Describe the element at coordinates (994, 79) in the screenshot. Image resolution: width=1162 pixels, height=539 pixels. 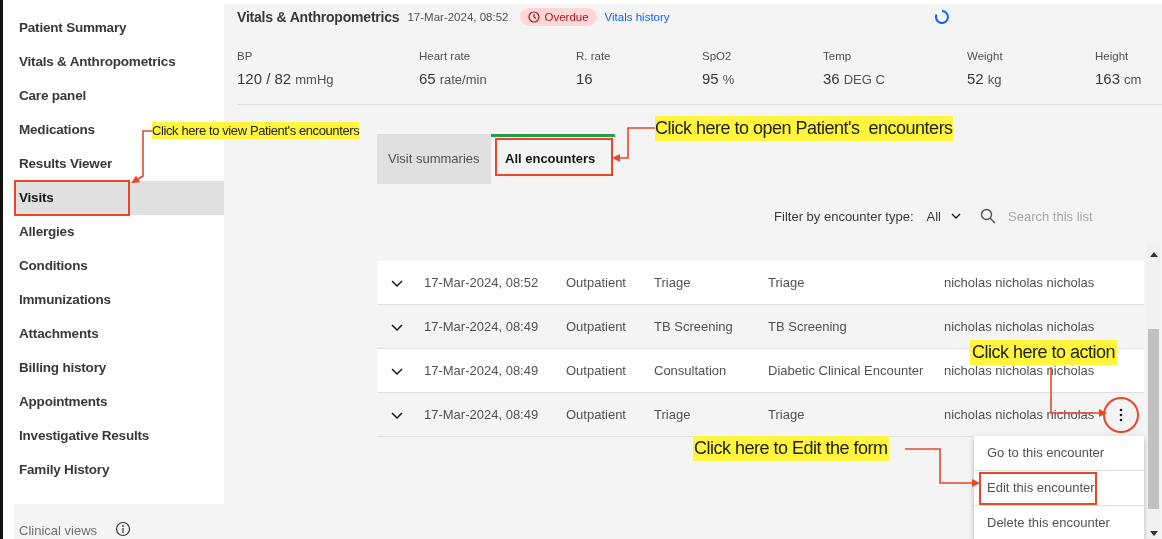
I see `vital-unit: kg` at that location.